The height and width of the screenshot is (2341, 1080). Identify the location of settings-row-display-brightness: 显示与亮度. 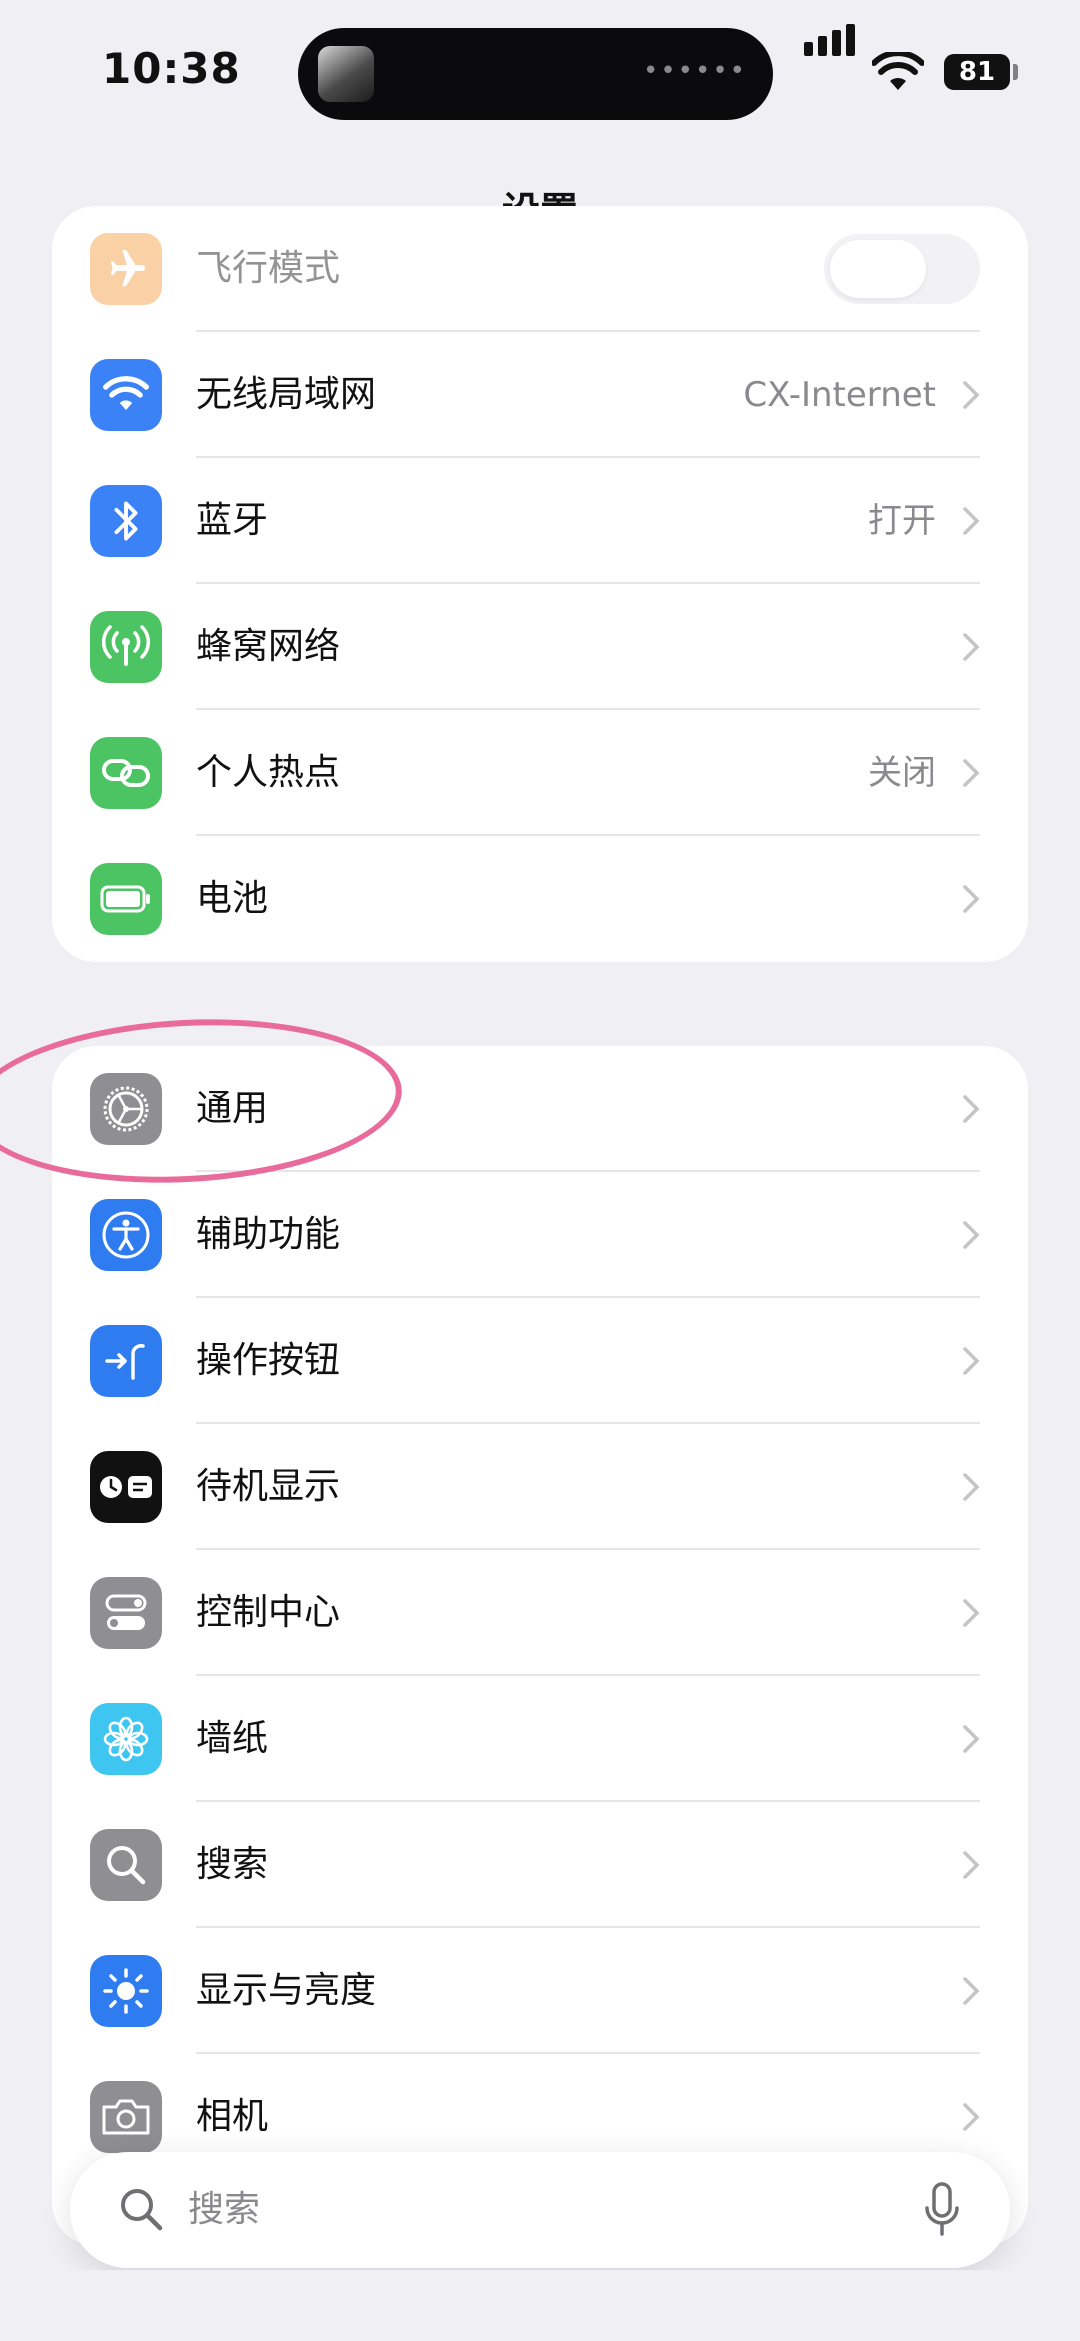
(540, 1991).